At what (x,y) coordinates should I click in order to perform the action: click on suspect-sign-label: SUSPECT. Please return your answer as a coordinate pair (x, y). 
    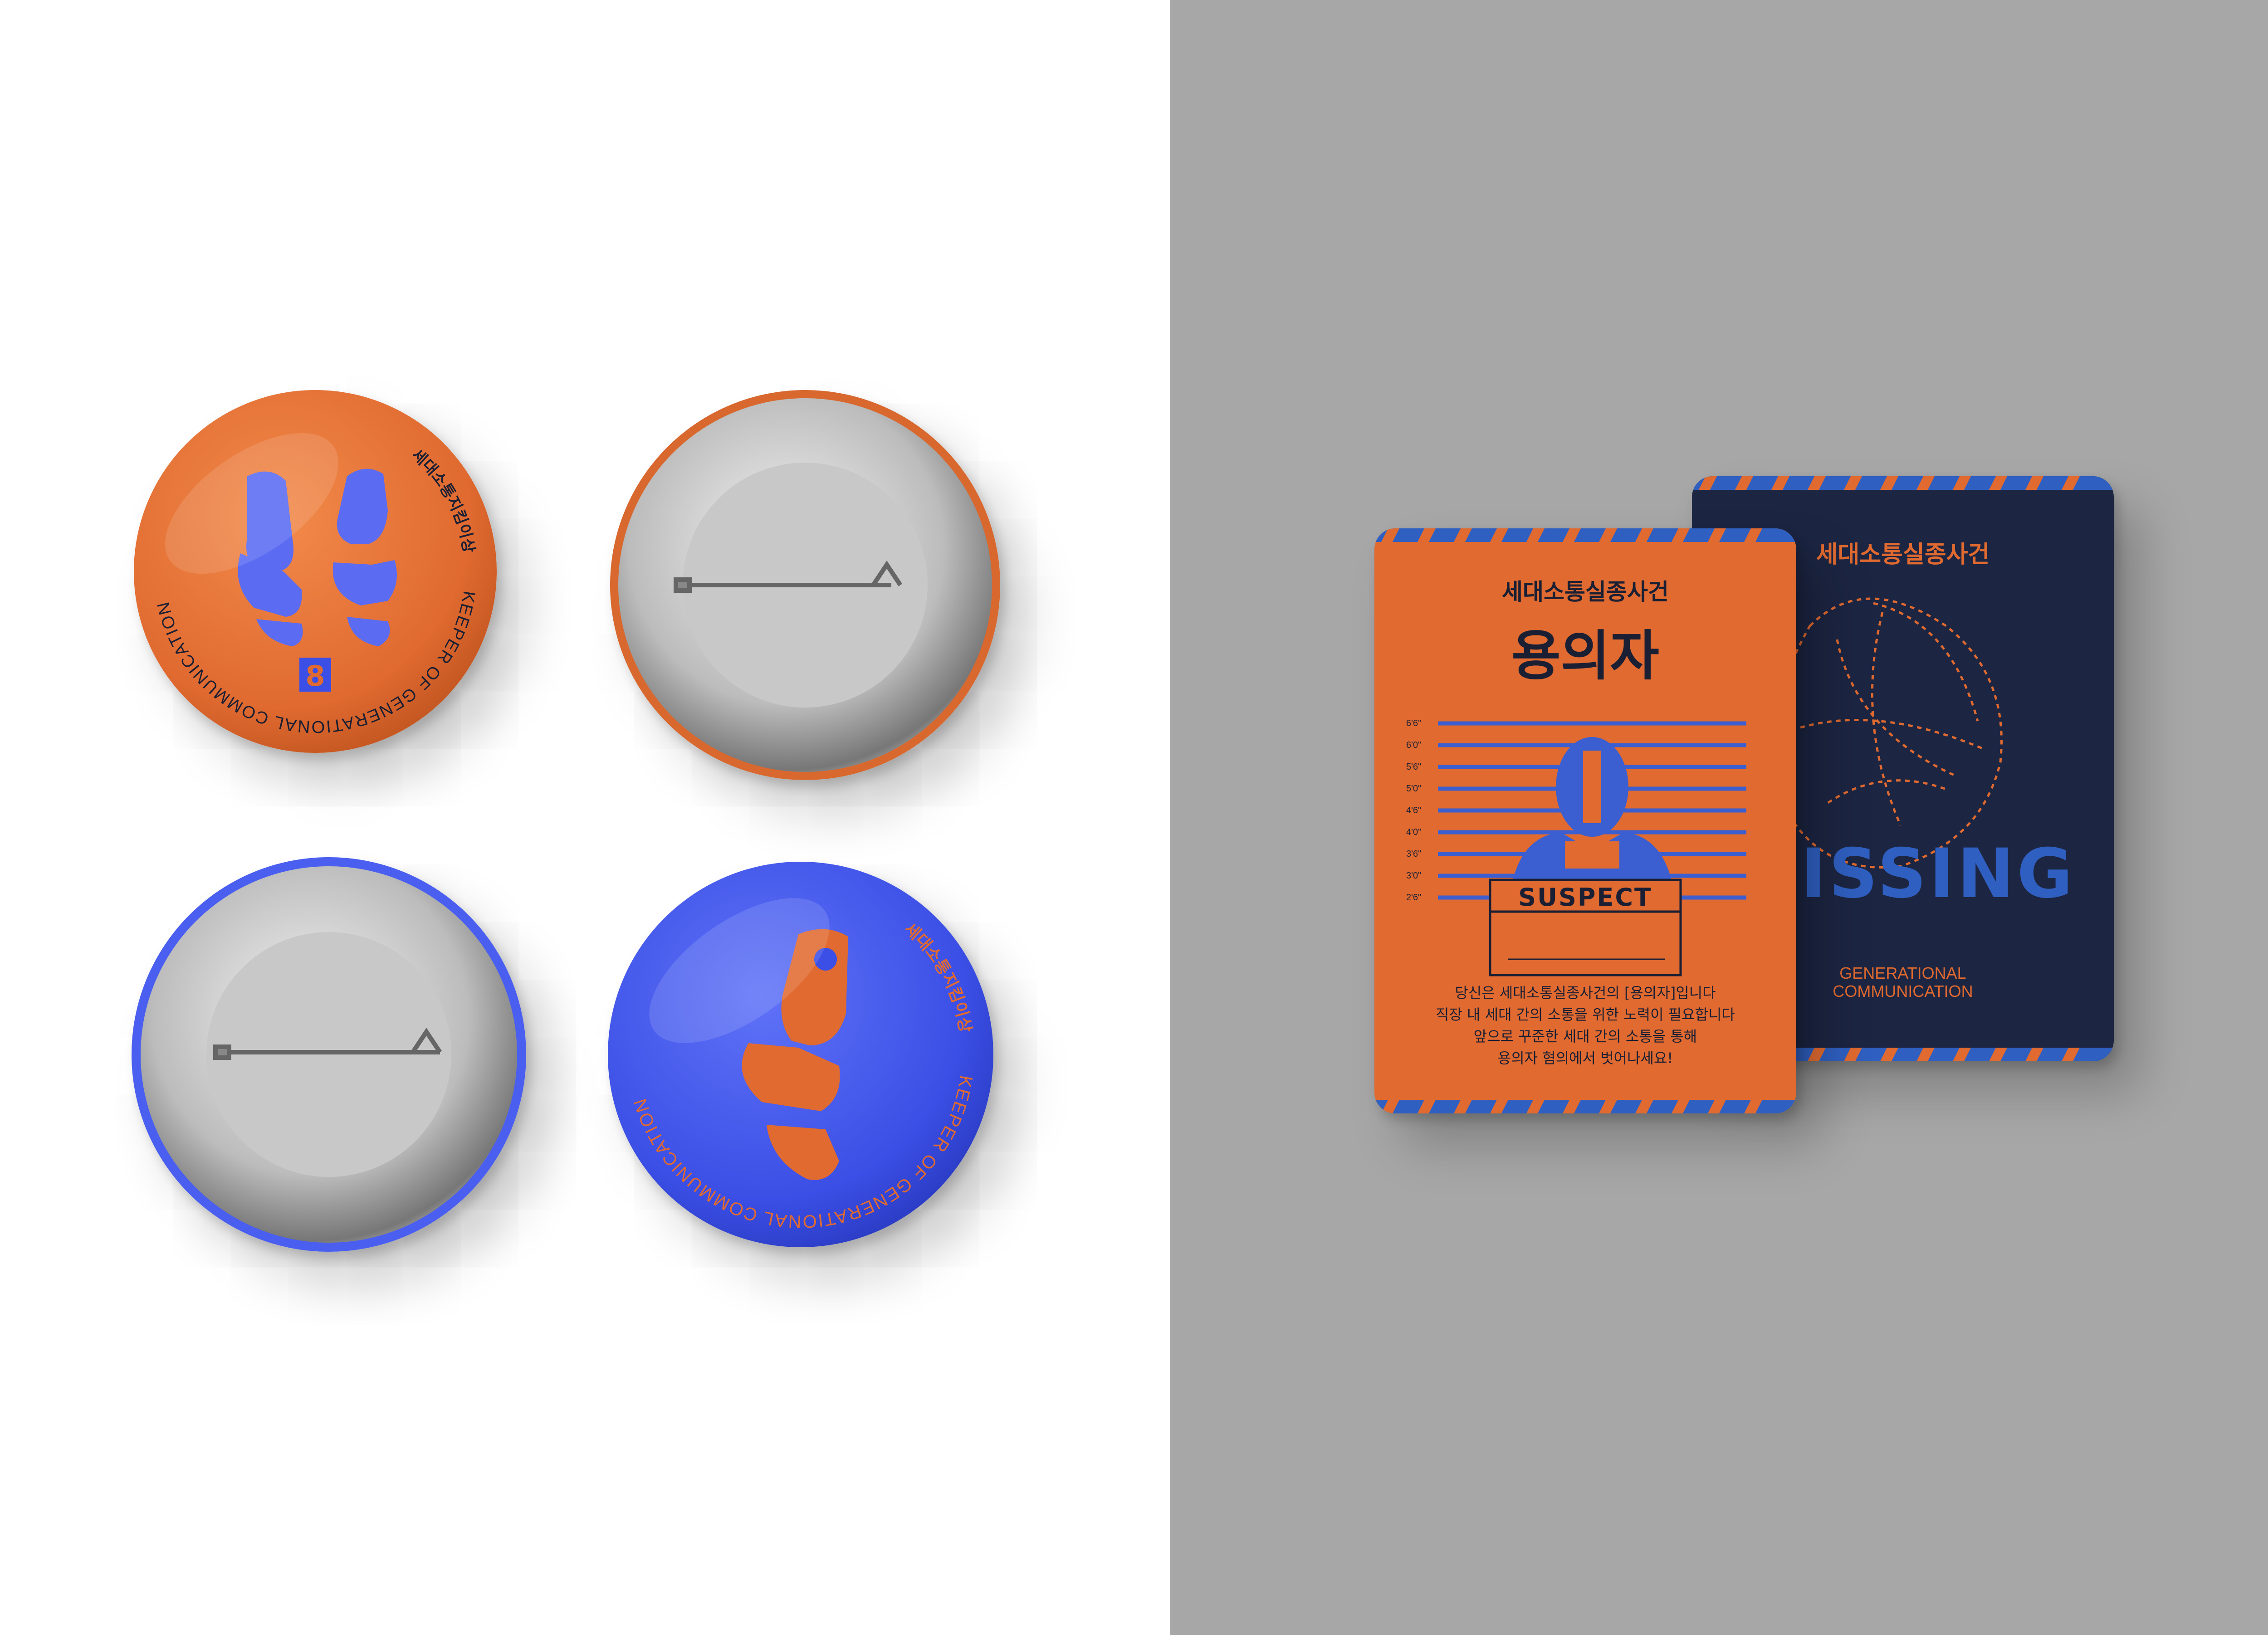
    Looking at the image, I should click on (1585, 897).